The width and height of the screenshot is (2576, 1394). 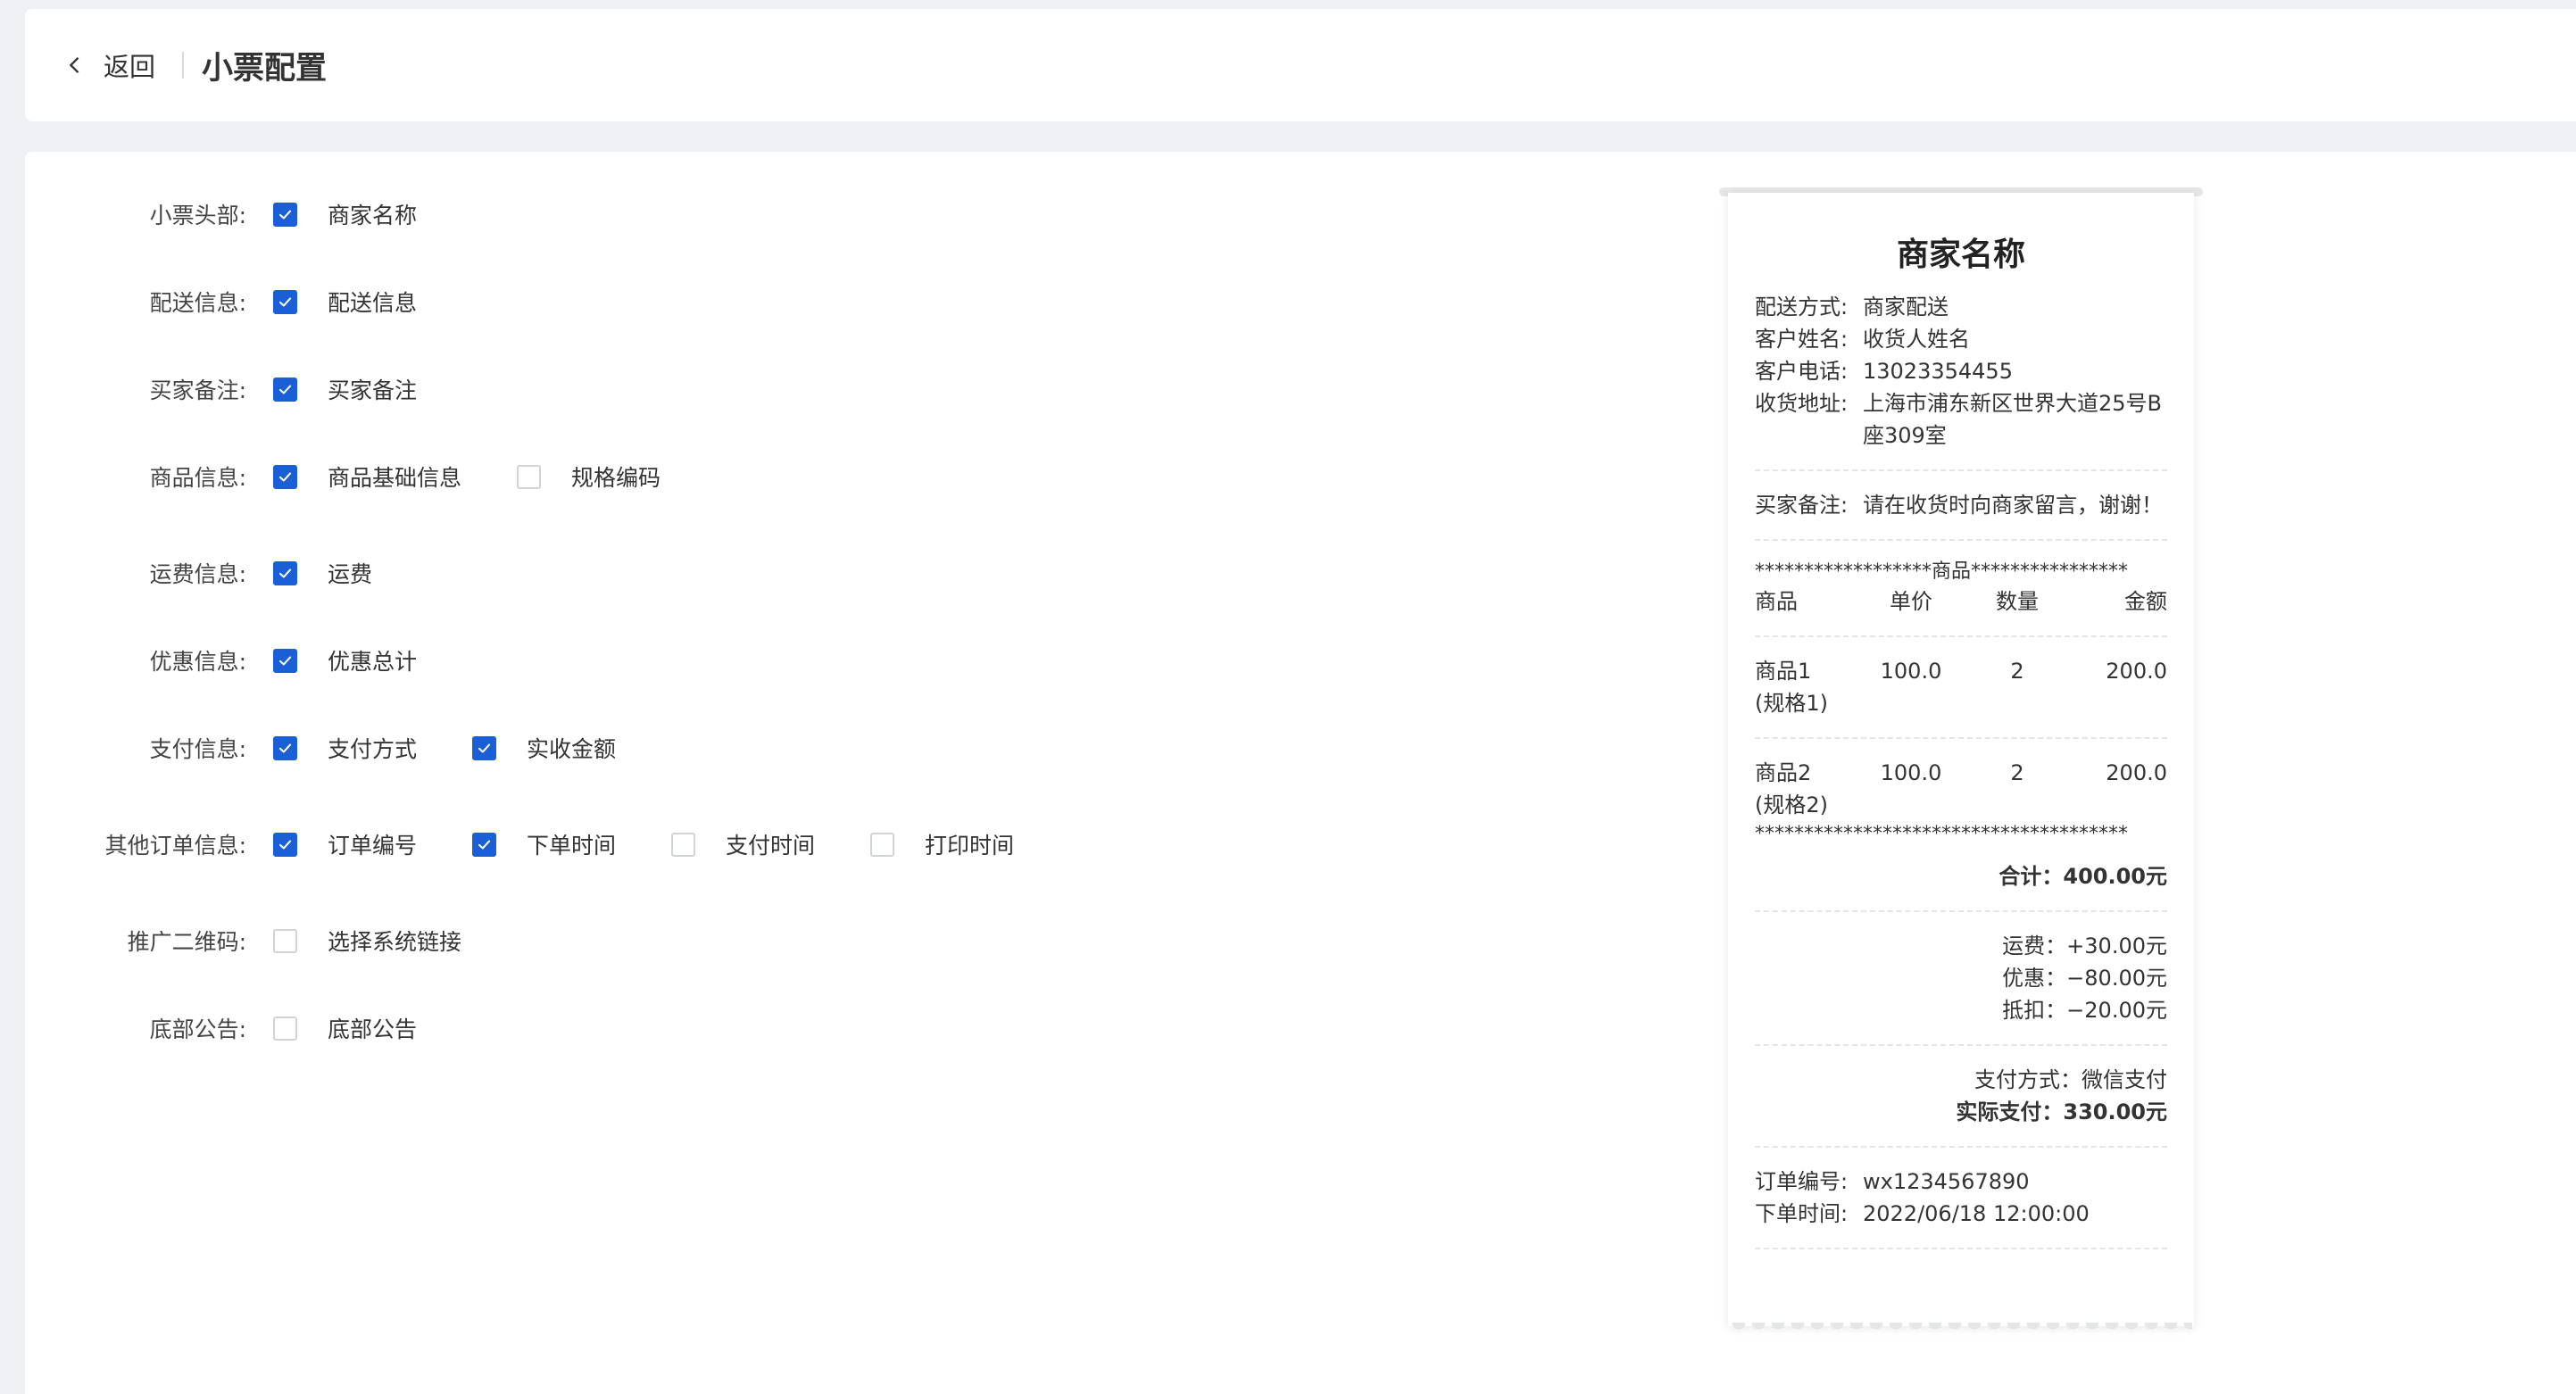 What do you see at coordinates (373, 846) in the screenshot?
I see `config-option-label: 订单编号` at bounding box center [373, 846].